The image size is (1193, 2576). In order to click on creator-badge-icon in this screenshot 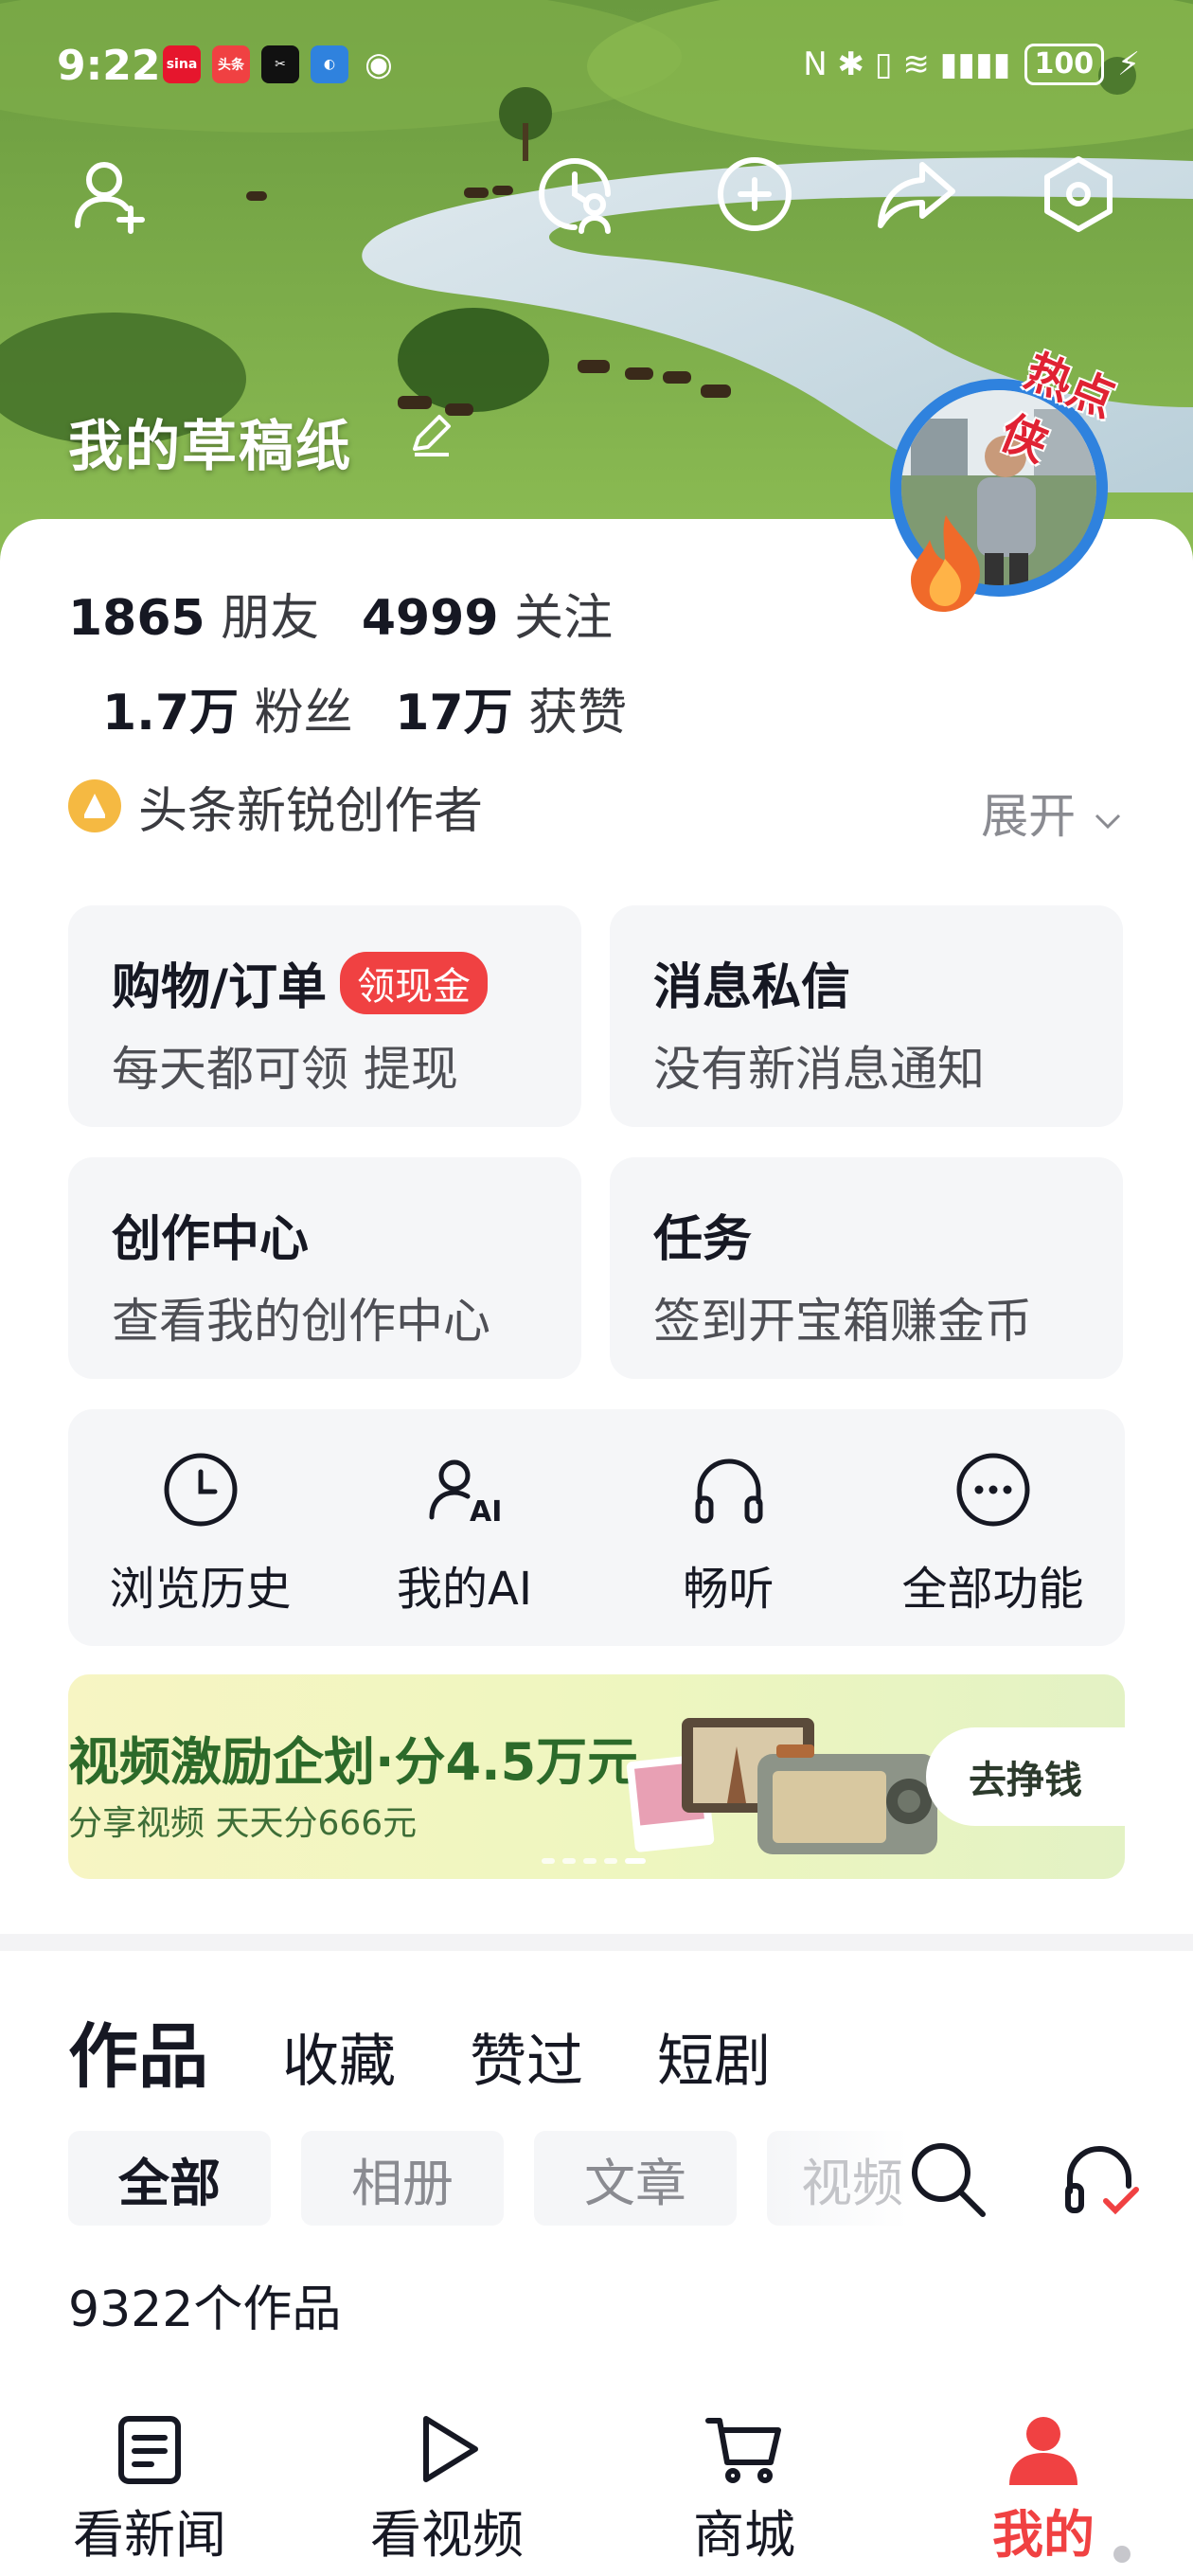, I will do `click(94, 805)`.